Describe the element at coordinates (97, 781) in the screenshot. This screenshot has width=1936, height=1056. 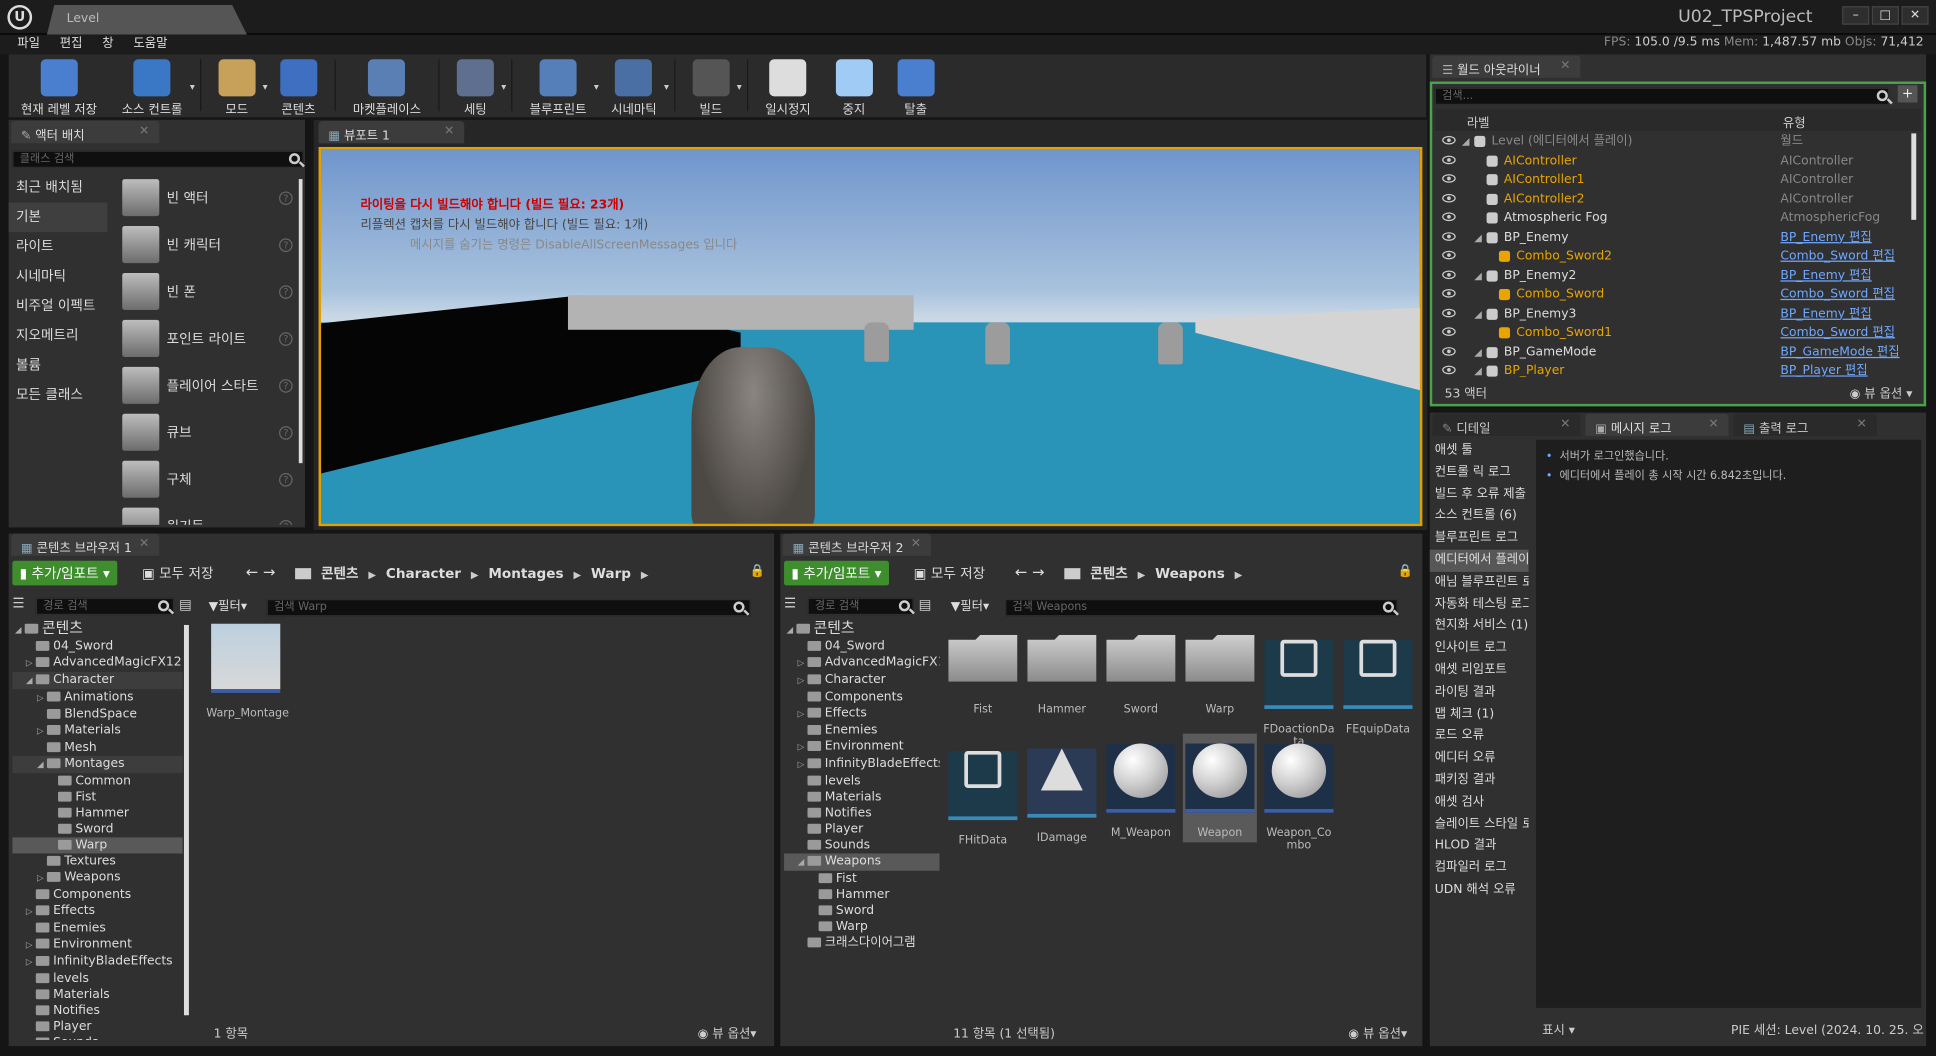
I see `tree-folder: Common` at that location.